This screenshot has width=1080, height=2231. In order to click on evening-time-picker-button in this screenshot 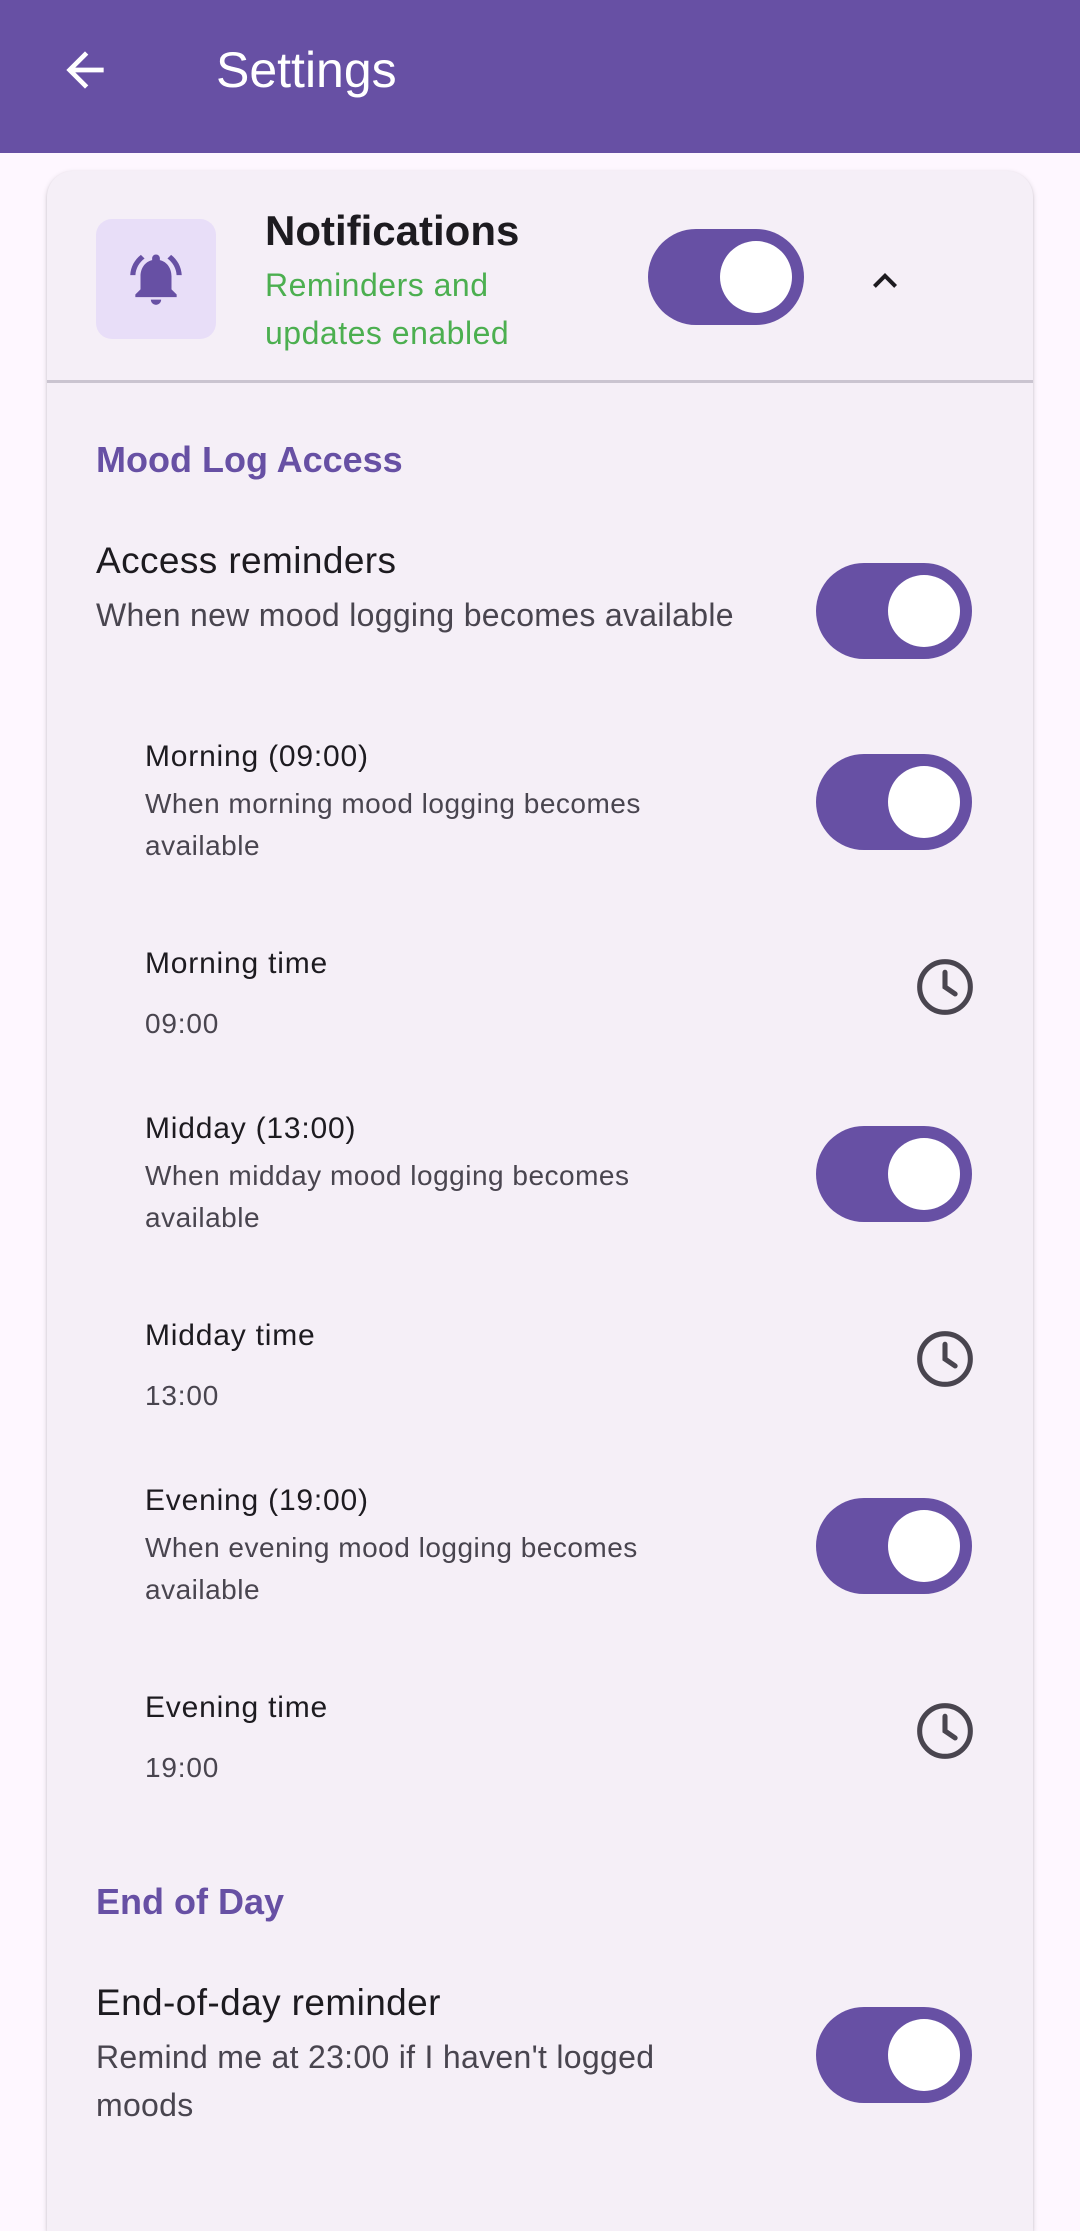, I will do `click(945, 1731)`.